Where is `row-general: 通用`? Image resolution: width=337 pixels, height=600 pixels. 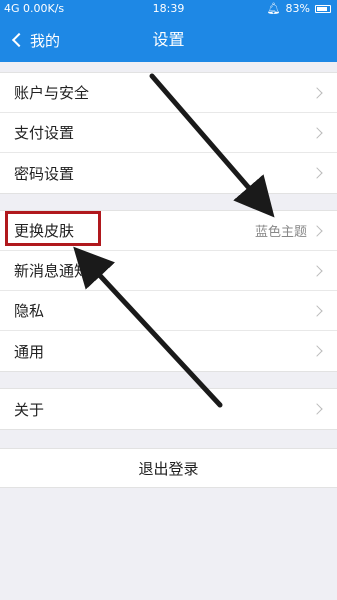
row-general: 通用 is located at coordinates (168, 351).